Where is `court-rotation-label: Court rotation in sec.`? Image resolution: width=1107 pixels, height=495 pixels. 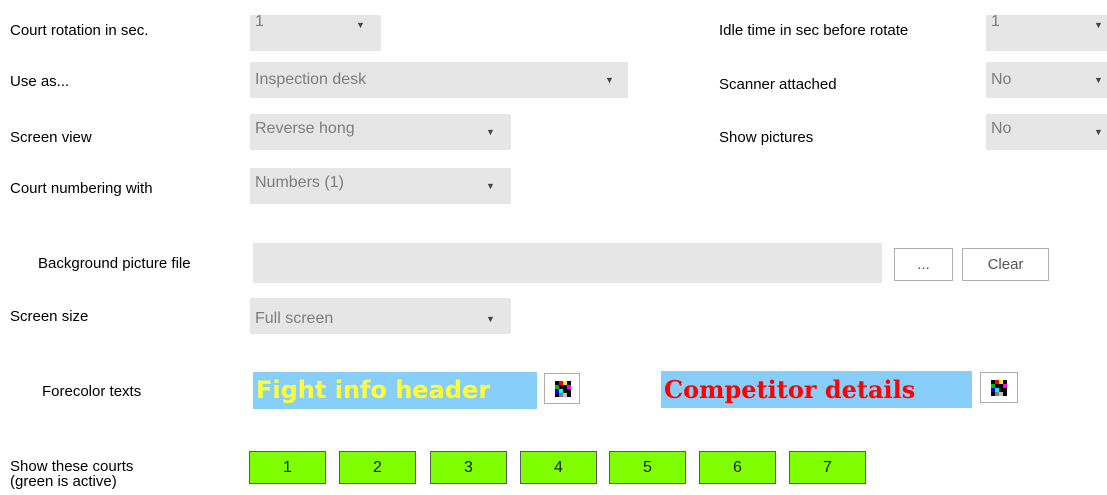
court-rotation-label: Court rotation in sec. is located at coordinates (79, 30).